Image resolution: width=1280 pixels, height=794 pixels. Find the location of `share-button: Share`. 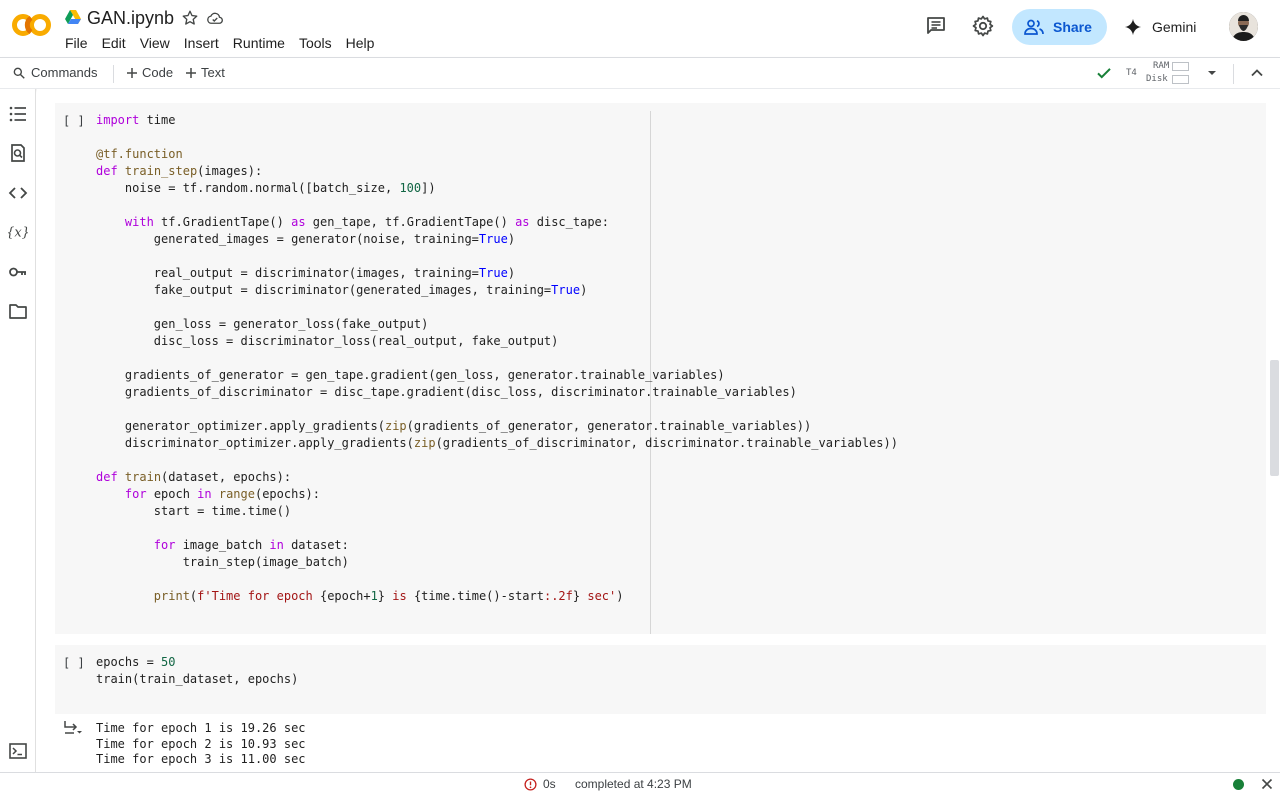

share-button: Share is located at coordinates (1059, 27).